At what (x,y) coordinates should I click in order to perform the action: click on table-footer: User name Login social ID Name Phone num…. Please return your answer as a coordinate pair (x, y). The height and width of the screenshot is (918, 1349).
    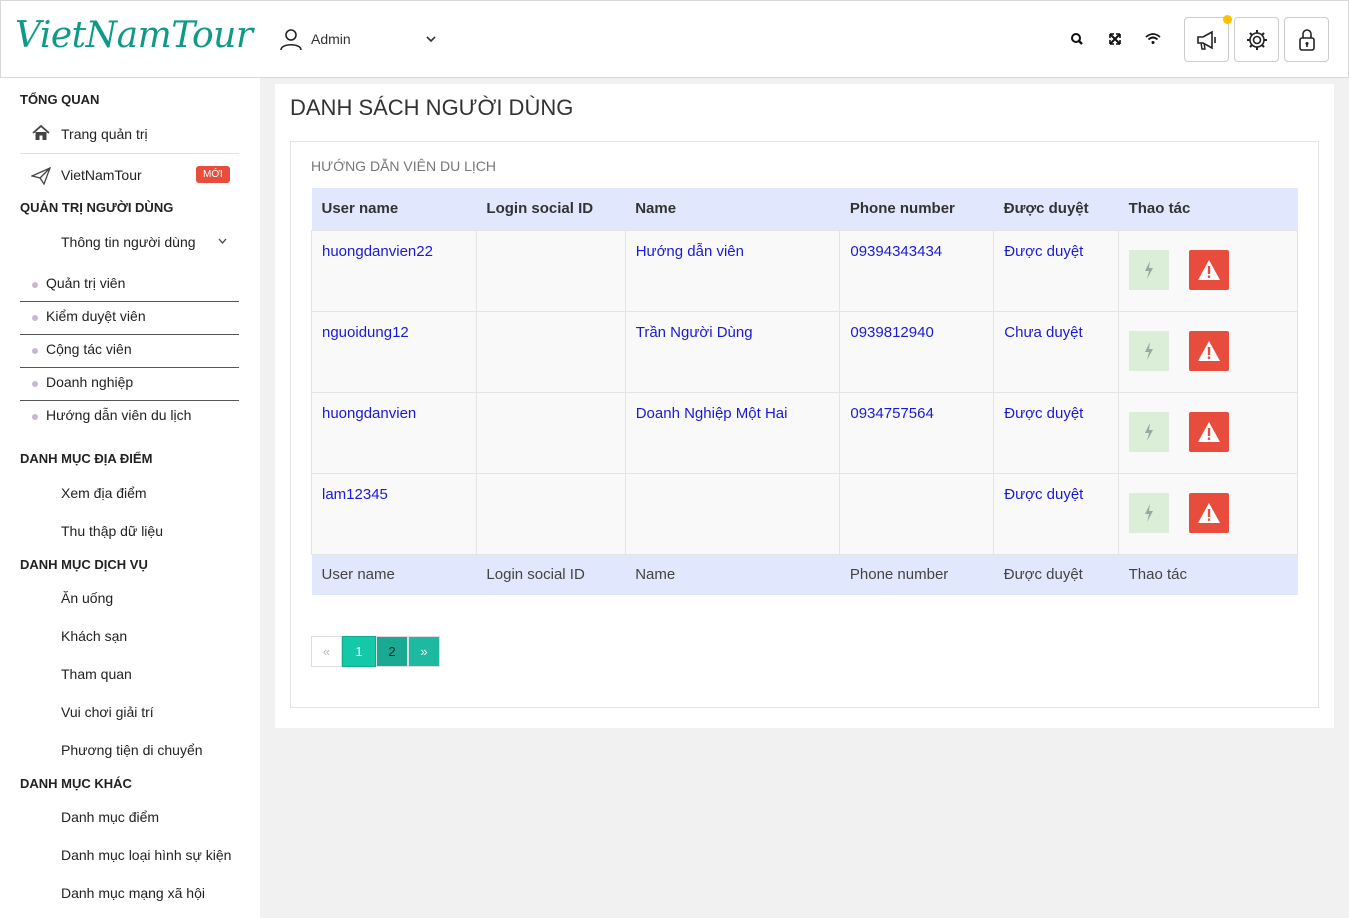
    Looking at the image, I should click on (804, 574).